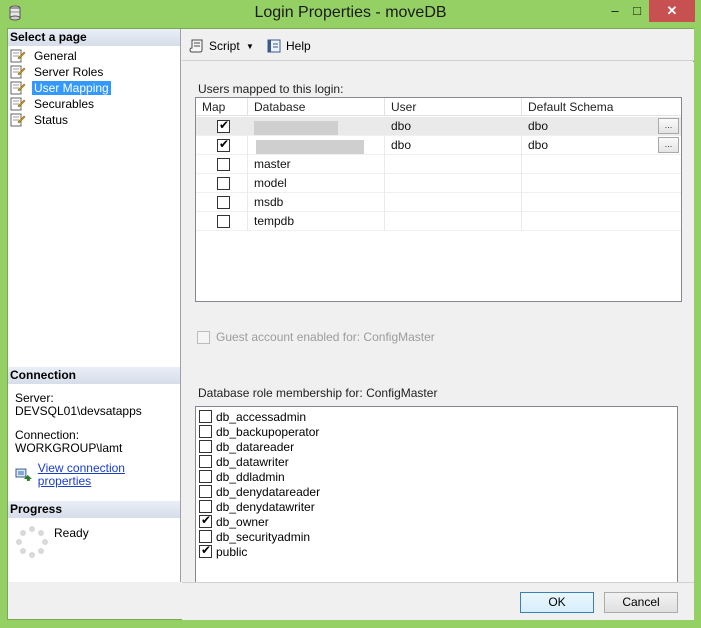 The image size is (701, 628). I want to click on page-item-user-mapping: User Mapping, so click(94, 88).